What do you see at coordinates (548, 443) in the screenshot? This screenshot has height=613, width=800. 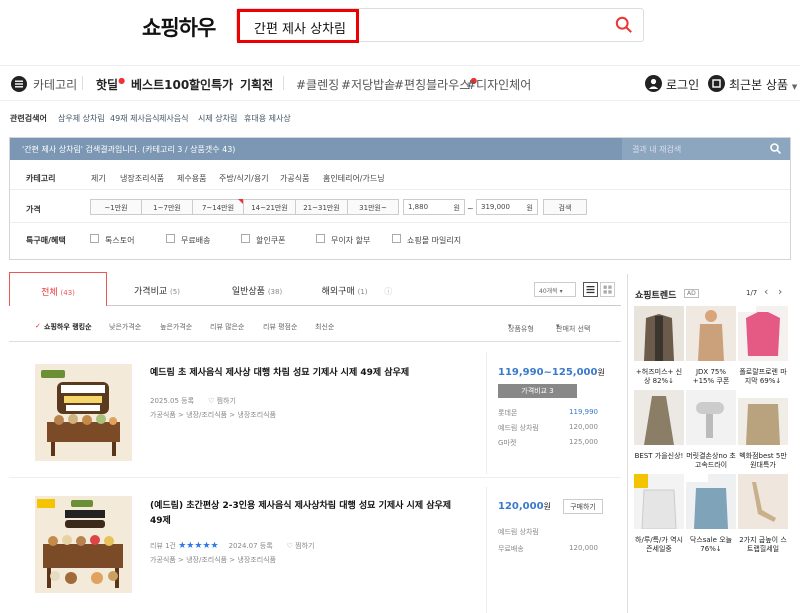 I see `mall-row: G마켓 125,000` at bounding box center [548, 443].